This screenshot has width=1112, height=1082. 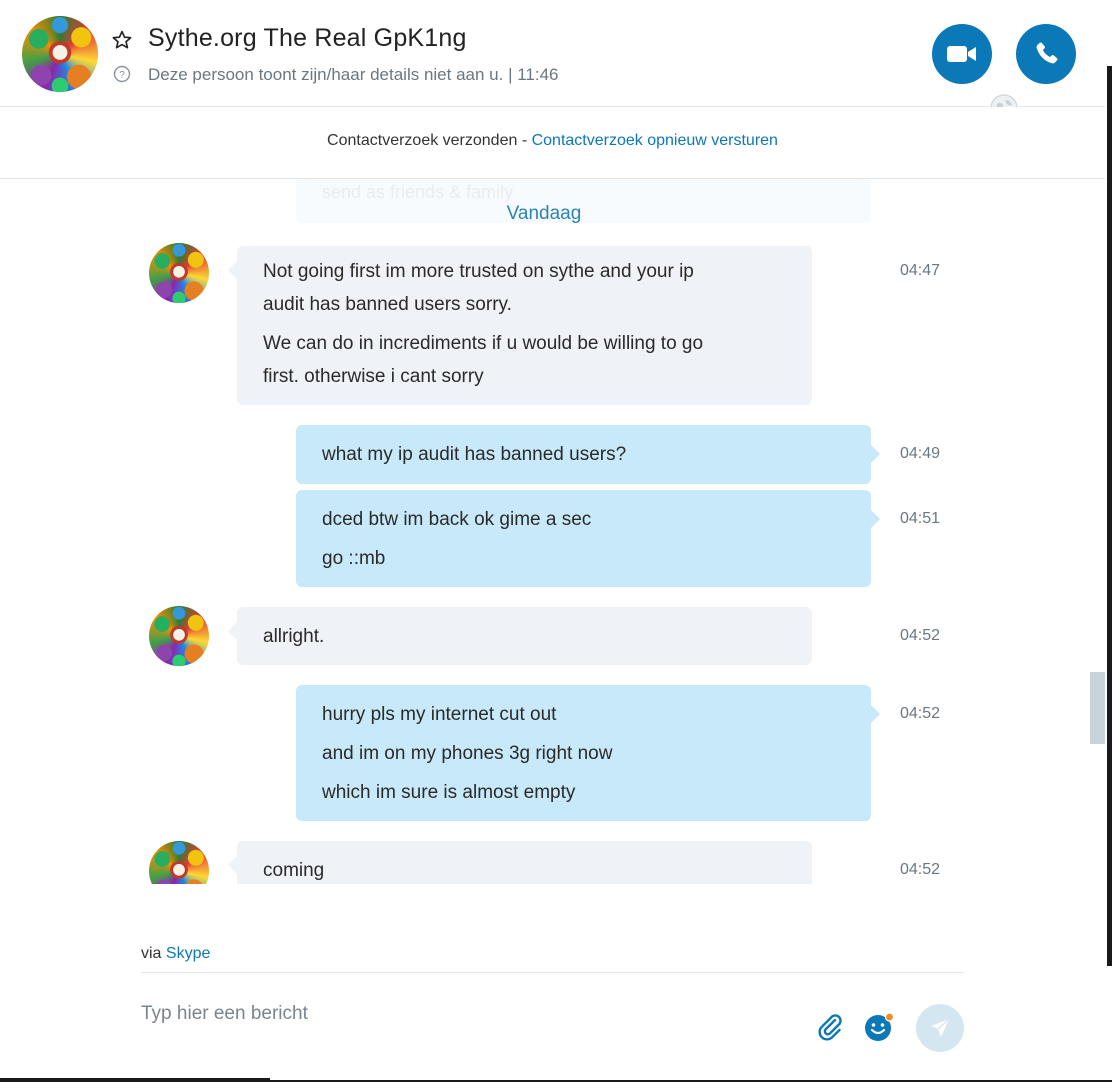 What do you see at coordinates (879, 1027) in the screenshot?
I see `smiley-icon` at bounding box center [879, 1027].